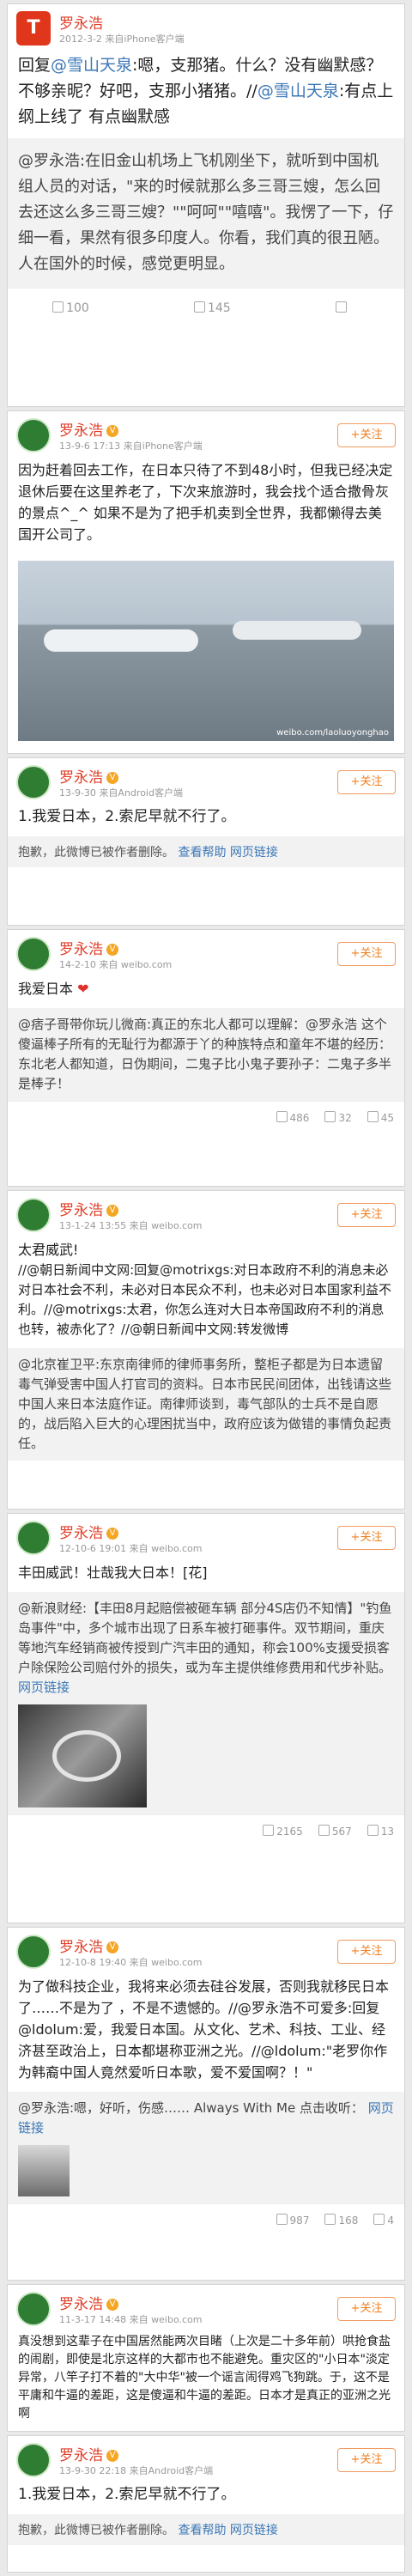 This screenshot has height=2576, width=412. Describe the element at coordinates (292, 1117) in the screenshot. I see `repost-button: 486` at that location.